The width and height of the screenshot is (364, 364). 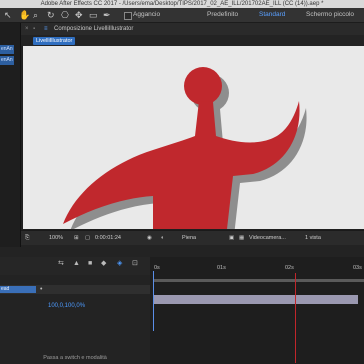 I want to click on frame-blend-icon: ◆, so click(x=103, y=263).